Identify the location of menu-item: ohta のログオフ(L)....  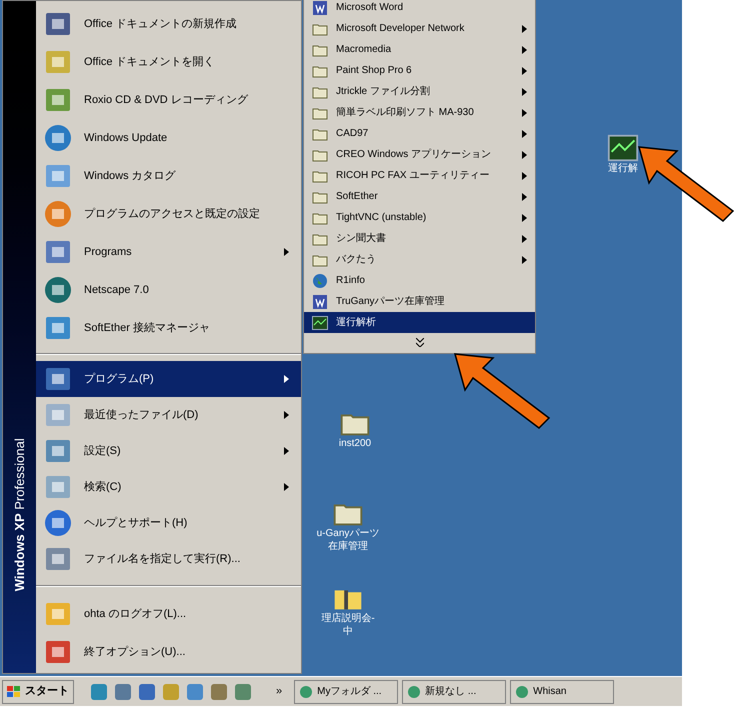
(168, 614).